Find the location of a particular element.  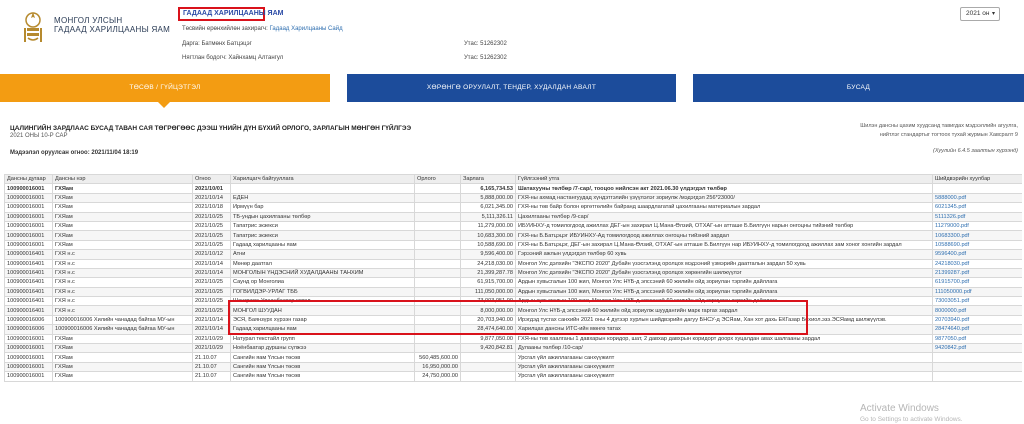

table-cell: 24,218,030.00 is located at coordinates (488, 263).